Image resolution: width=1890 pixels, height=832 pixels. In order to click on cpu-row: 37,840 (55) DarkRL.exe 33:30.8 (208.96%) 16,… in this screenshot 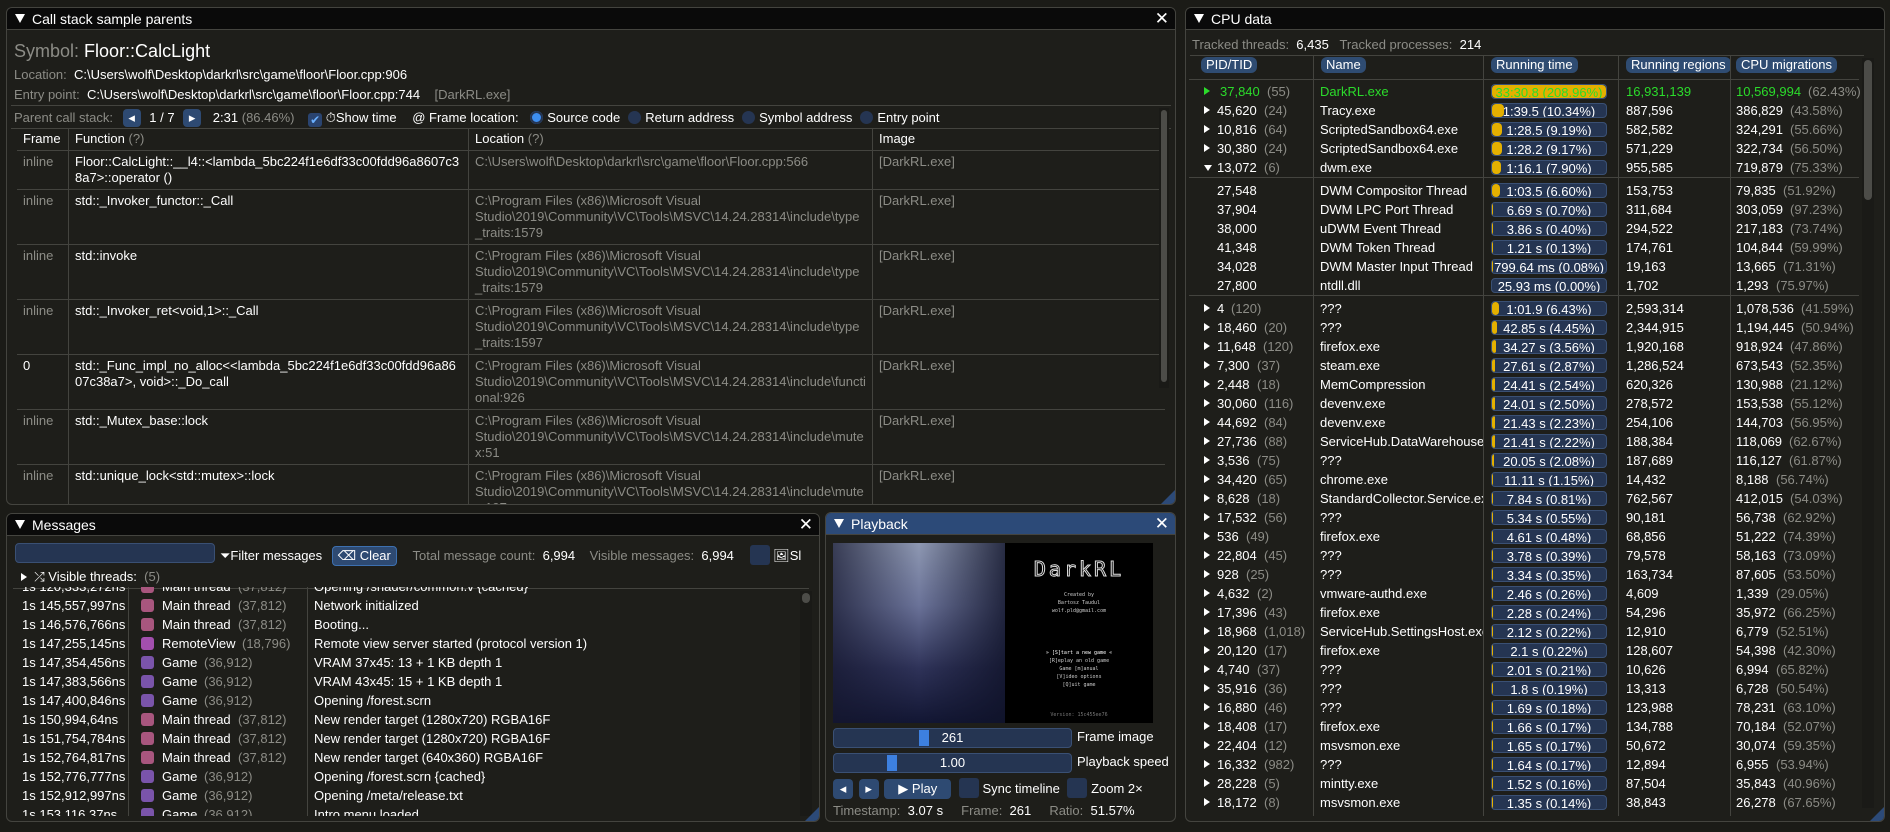, I will do `click(1525, 91)`.